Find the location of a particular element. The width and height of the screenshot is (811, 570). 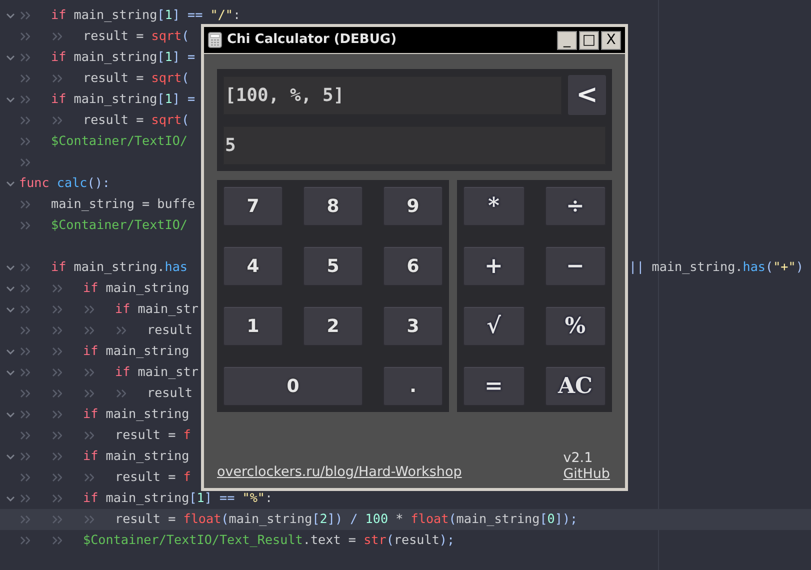

keypad-button: . is located at coordinates (413, 386).